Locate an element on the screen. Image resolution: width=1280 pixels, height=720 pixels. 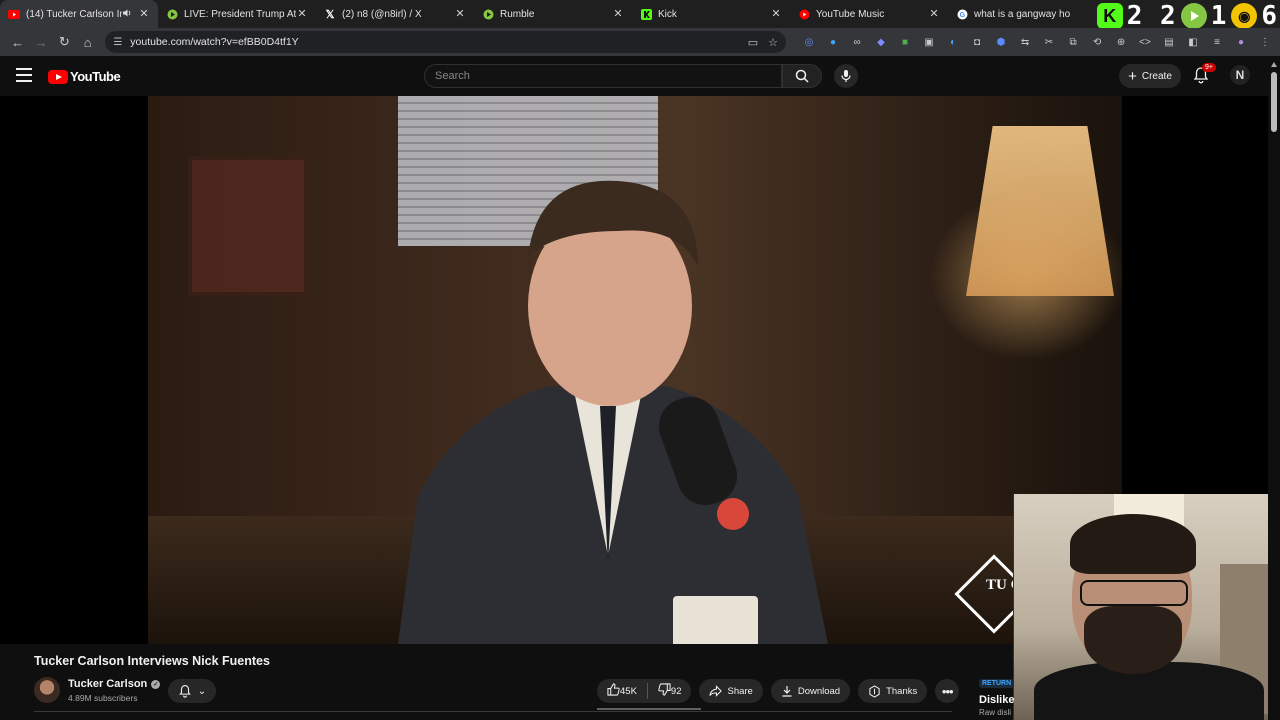
chevron-down-icon: ⌄ is located at coordinates (202, 691).